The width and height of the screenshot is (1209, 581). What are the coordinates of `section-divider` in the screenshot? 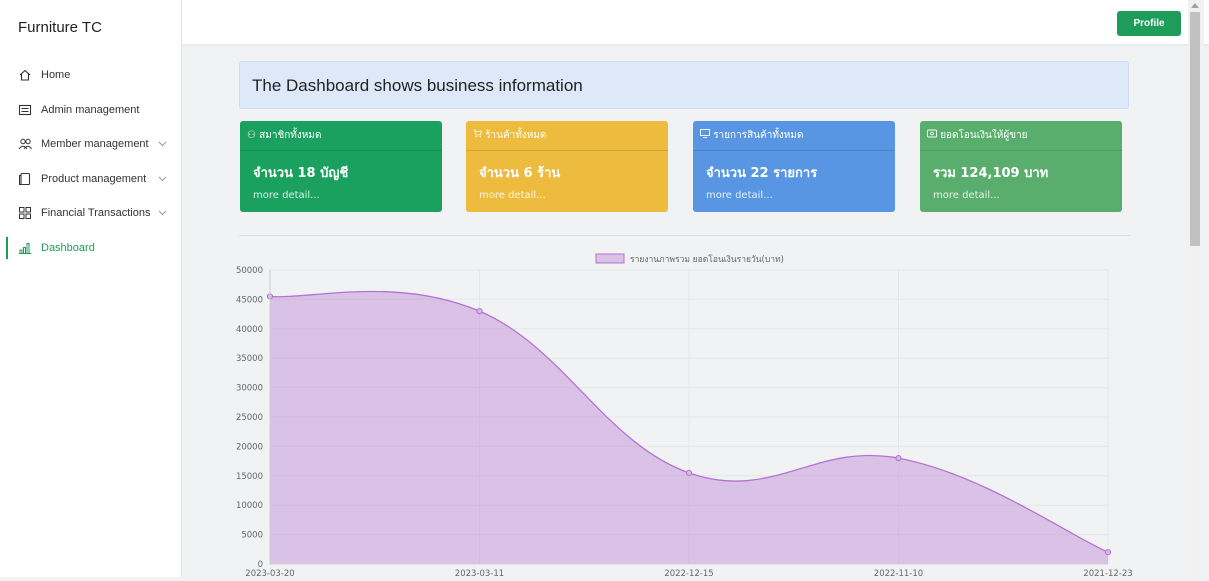 It's located at (685, 235).